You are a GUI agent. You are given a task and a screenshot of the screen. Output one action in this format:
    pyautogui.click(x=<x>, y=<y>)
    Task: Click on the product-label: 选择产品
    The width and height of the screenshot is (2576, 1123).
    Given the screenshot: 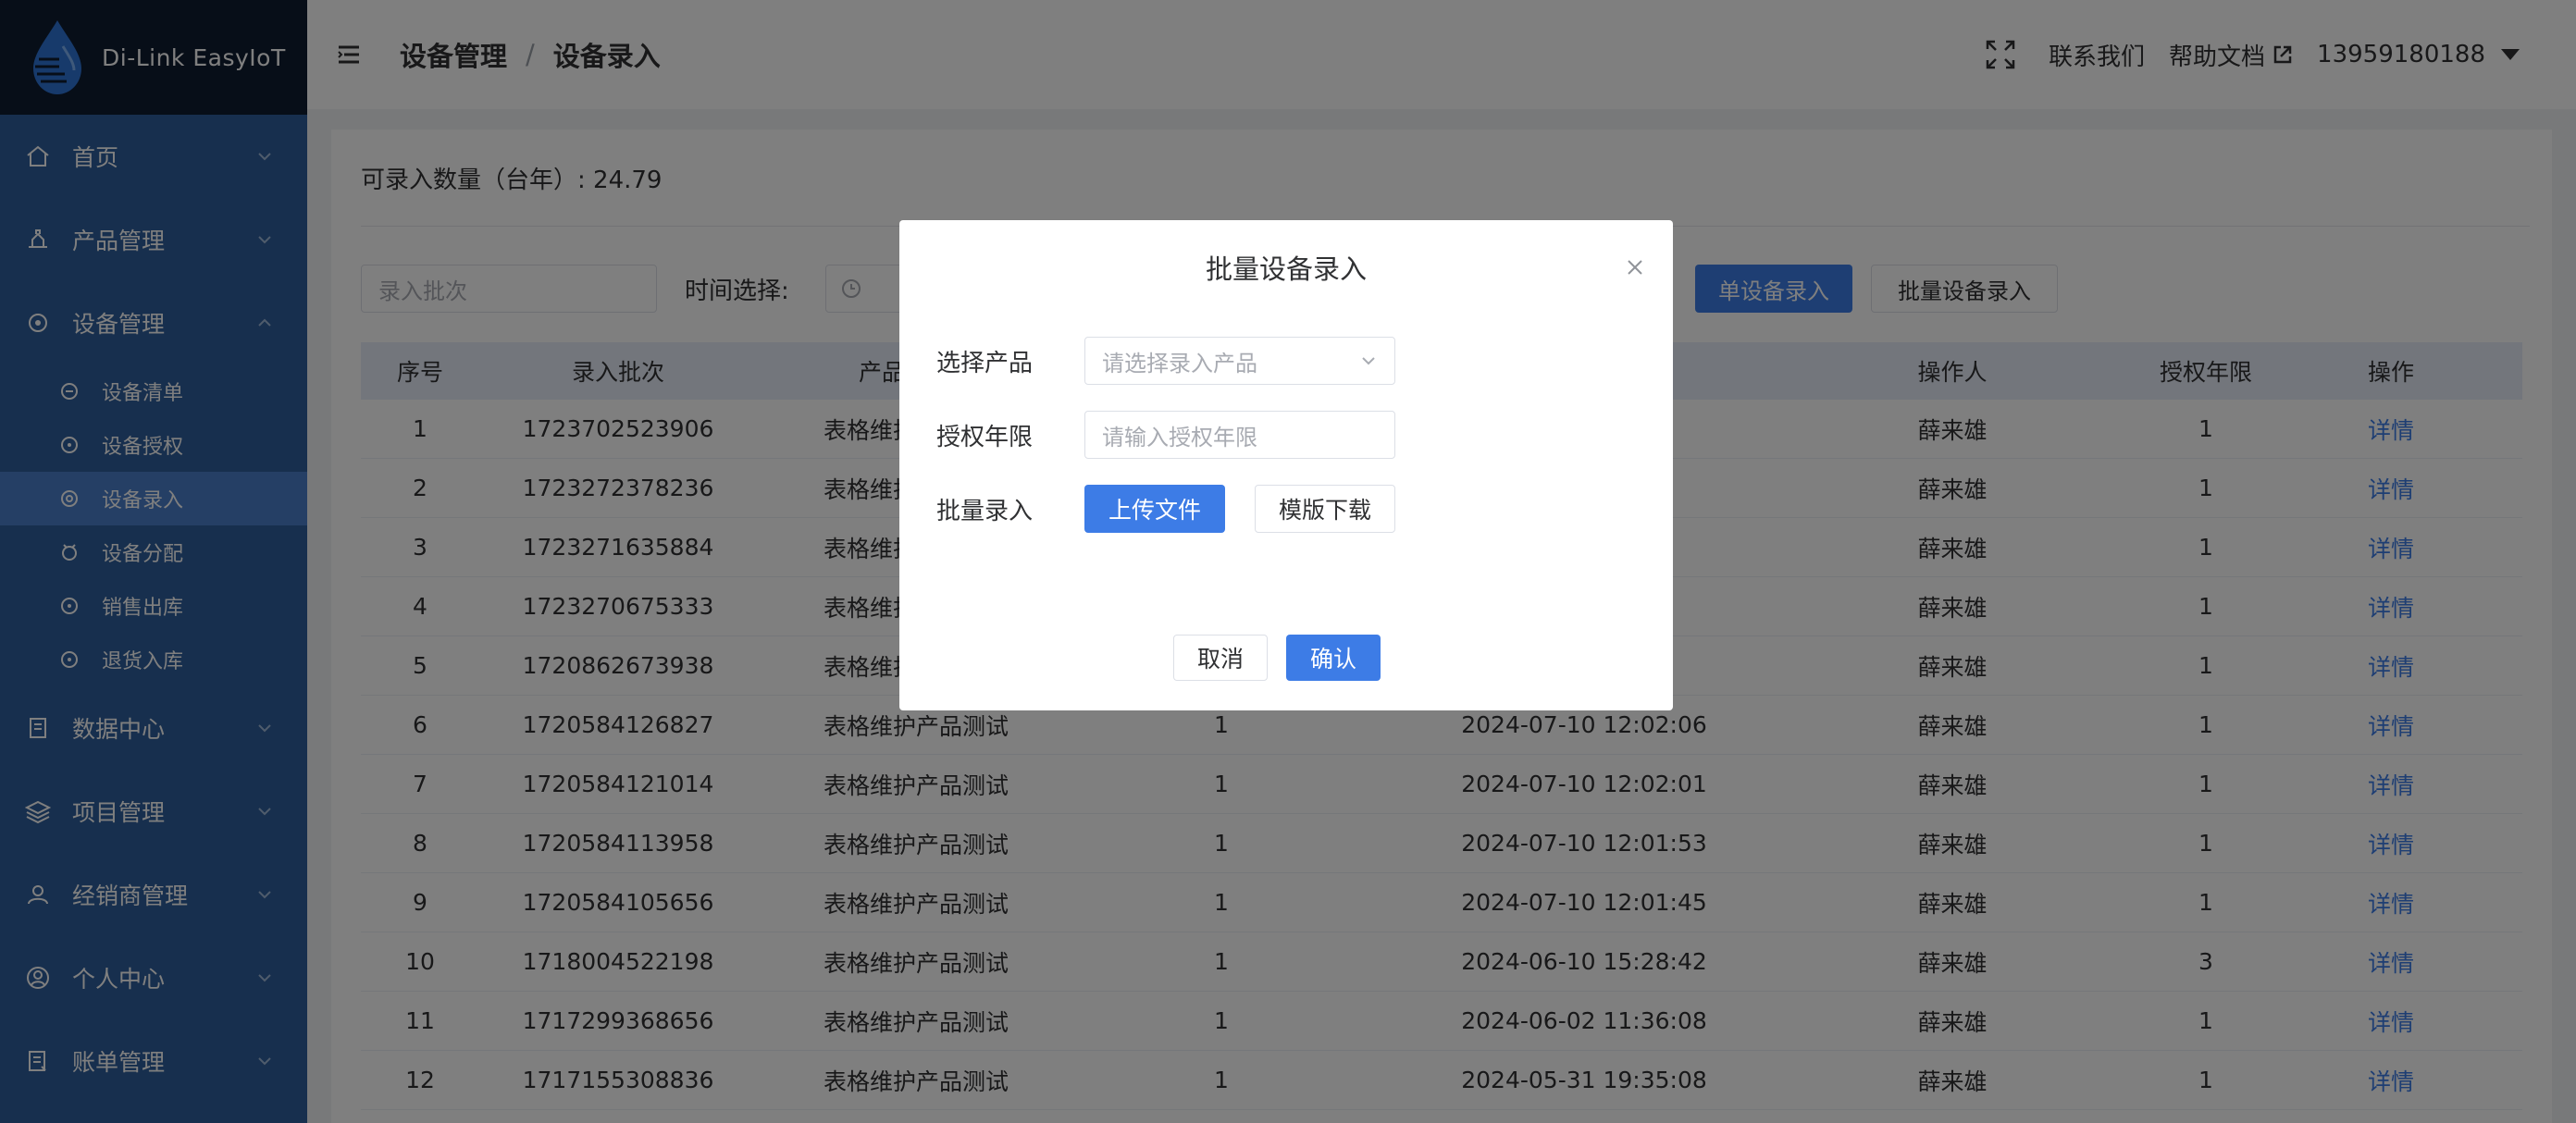 What is the action you would take?
    pyautogui.click(x=985, y=363)
    